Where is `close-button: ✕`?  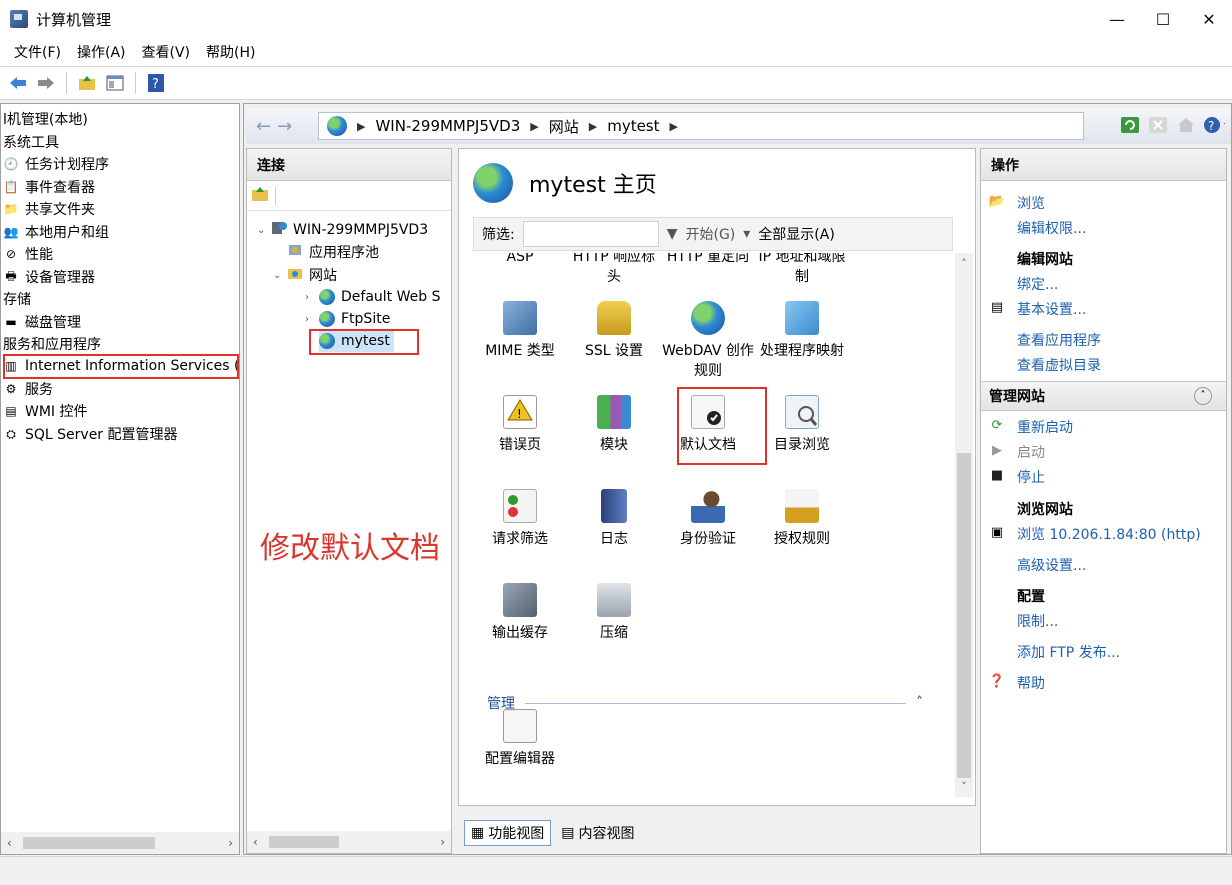
close-button: ✕ is located at coordinates (1209, 19).